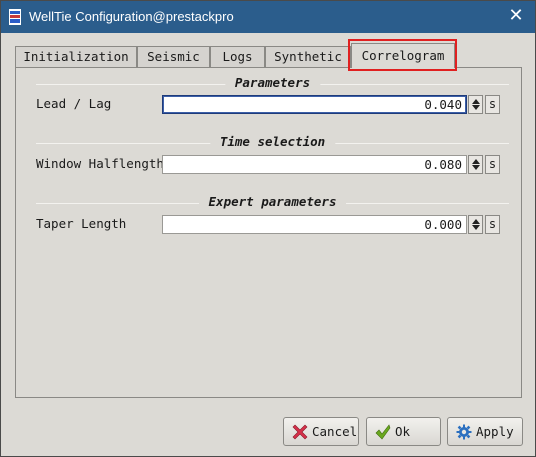 This screenshot has height=457, width=536. What do you see at coordinates (100, 163) in the screenshot?
I see `window-halflength-label: Window Halflength` at bounding box center [100, 163].